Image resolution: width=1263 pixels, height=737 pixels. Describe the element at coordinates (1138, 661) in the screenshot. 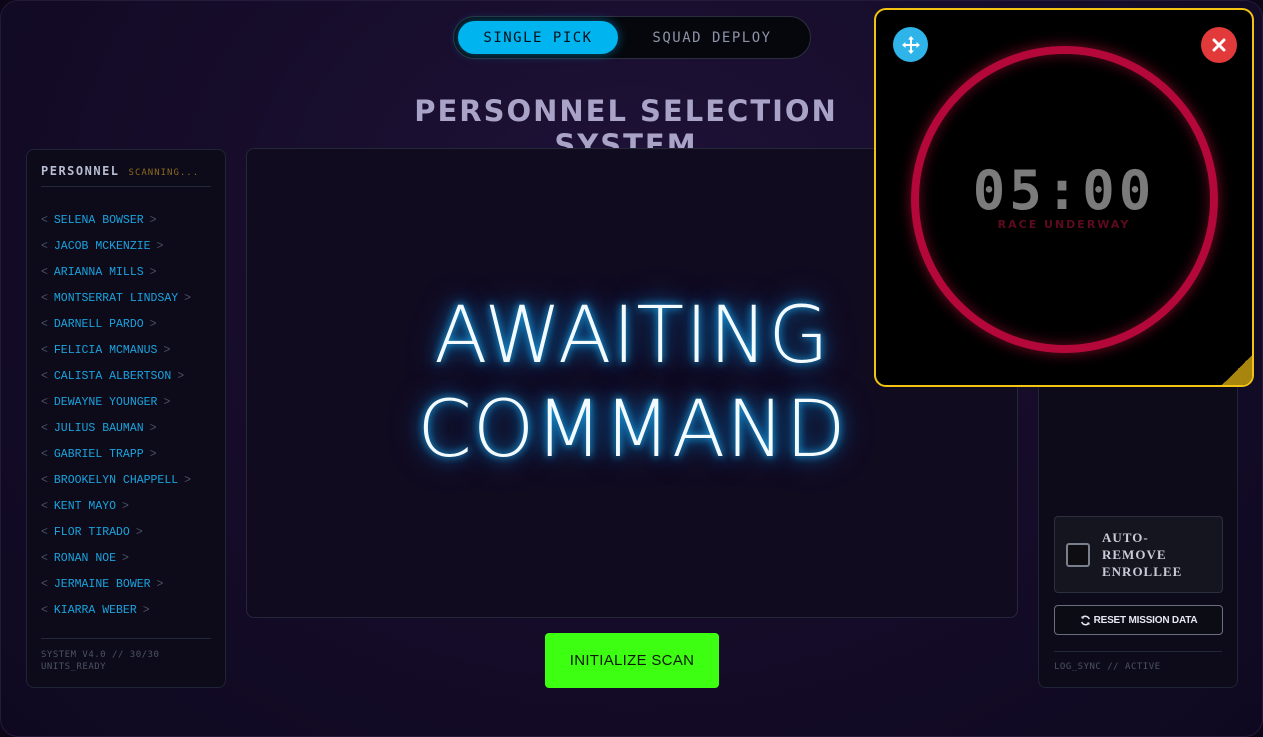

I see `log-sync-footer: LOG_SYNC // ACTIVE` at that location.